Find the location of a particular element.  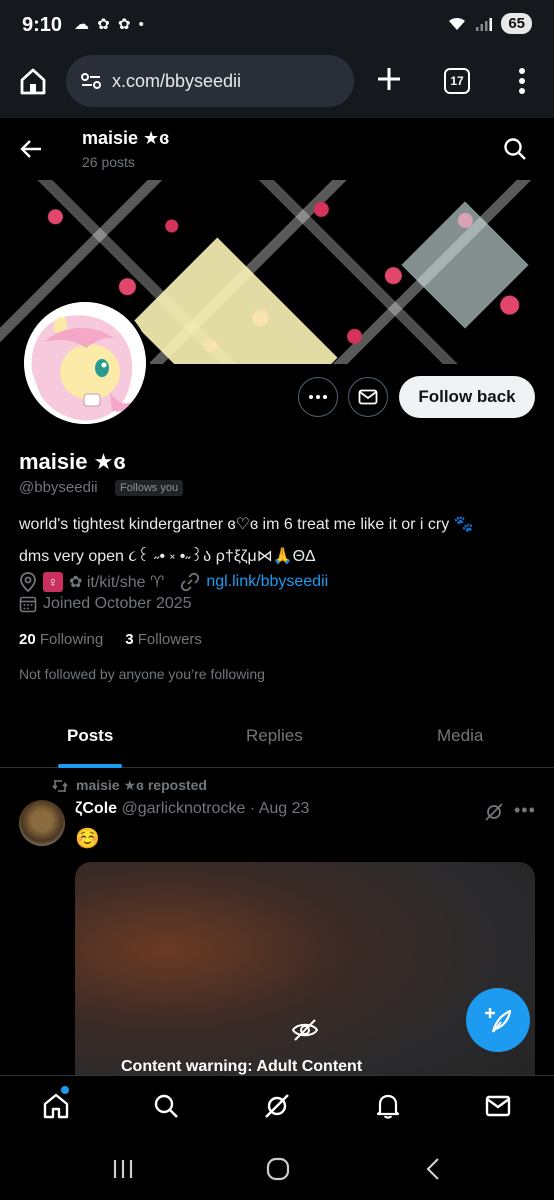

following-count: 20 is located at coordinates (27, 639).